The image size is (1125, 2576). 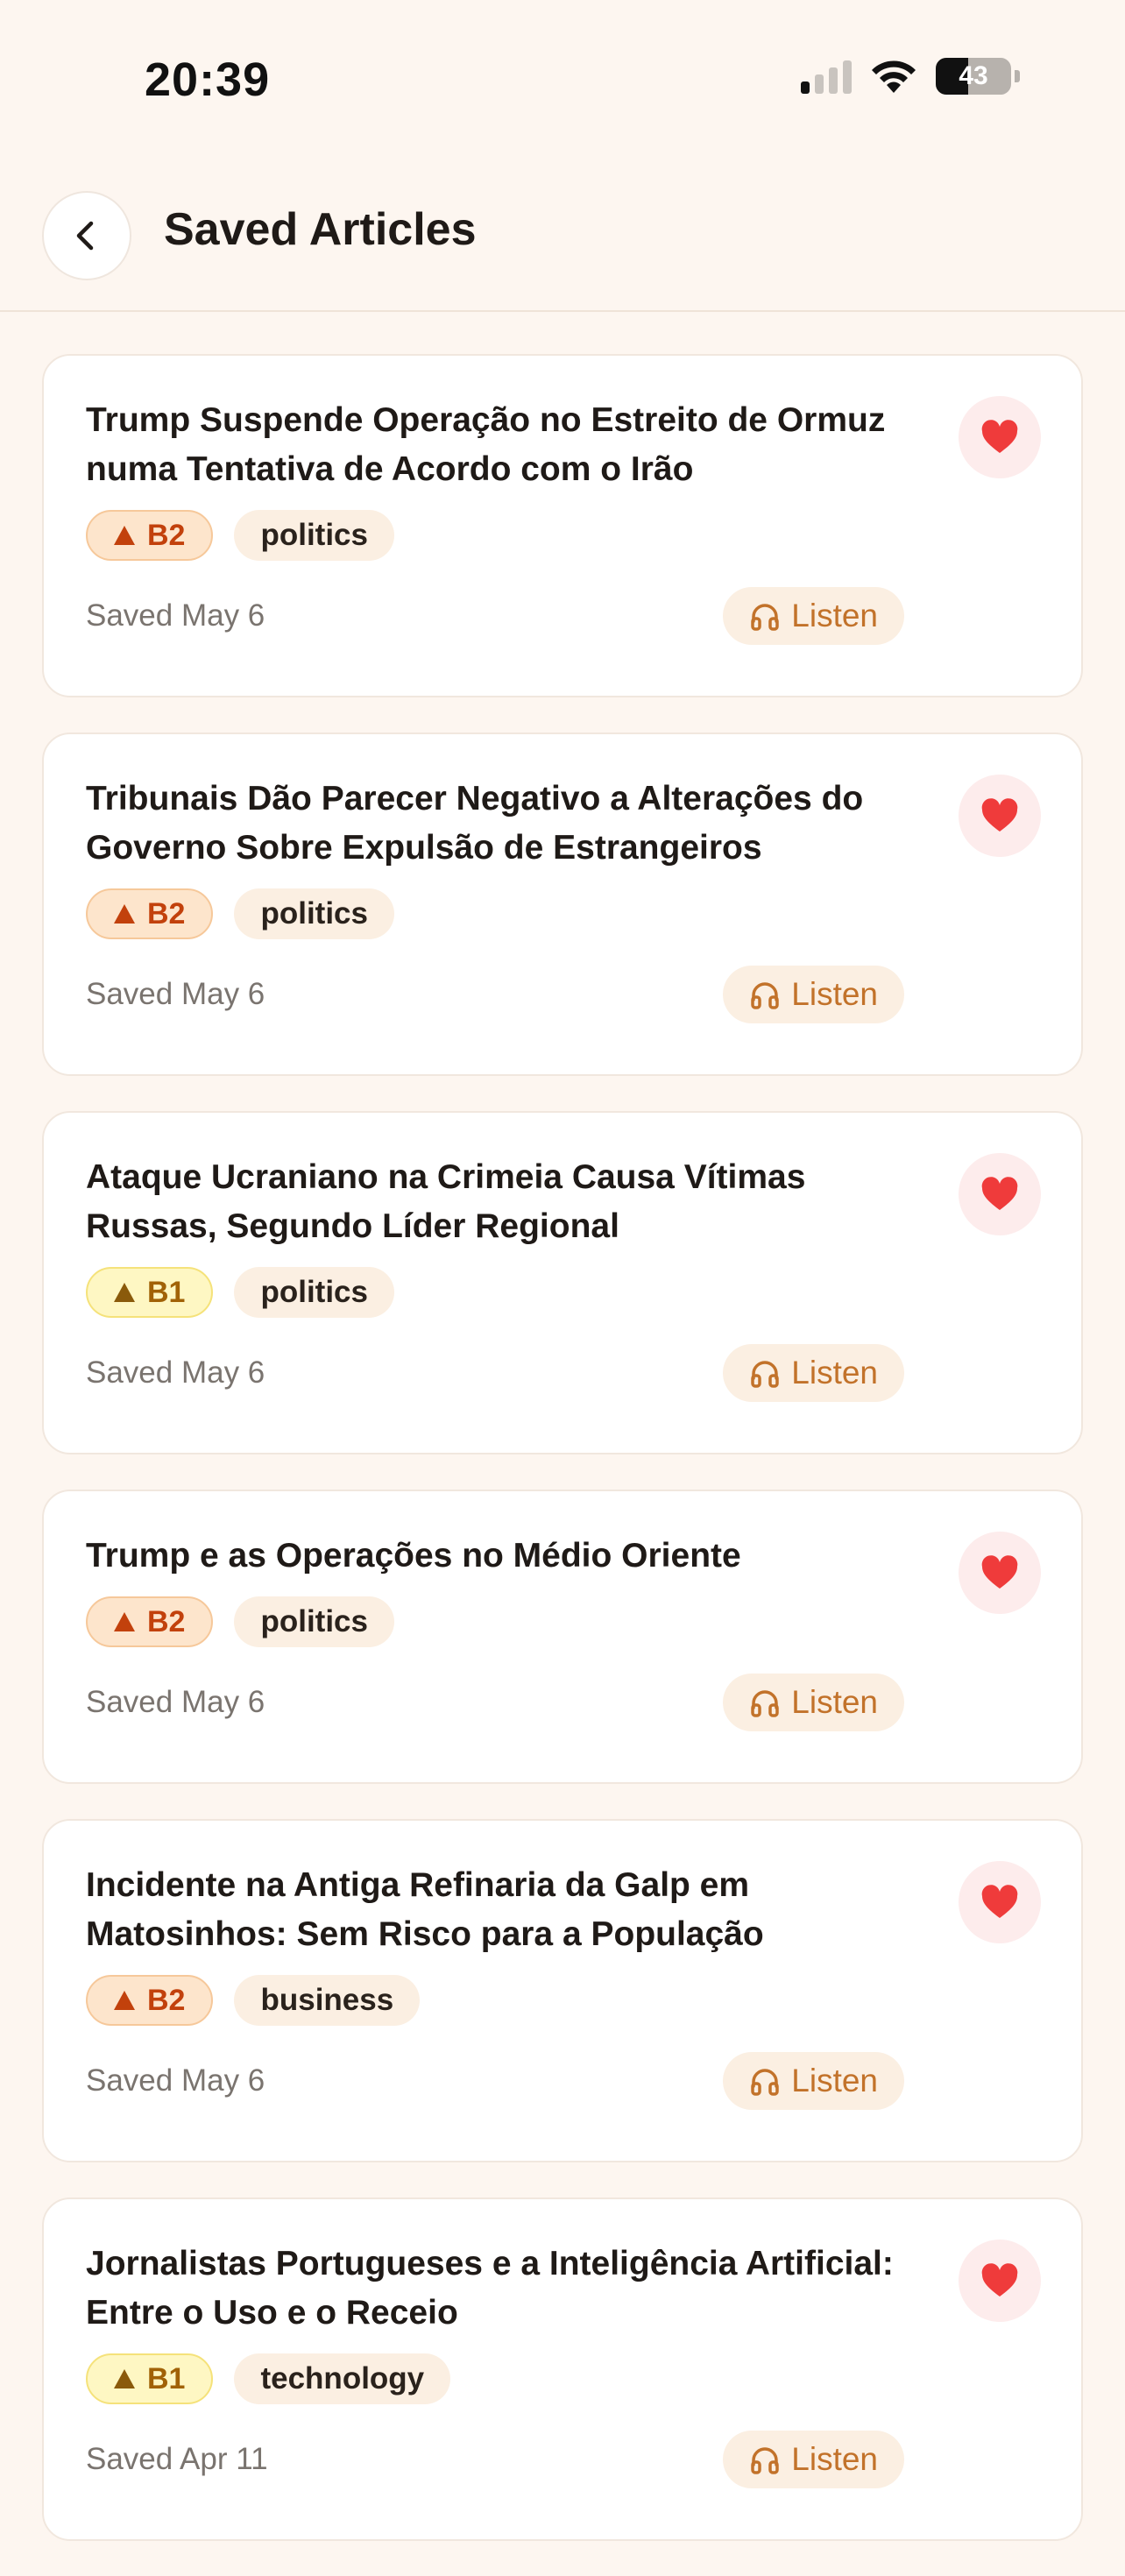 What do you see at coordinates (506, 1556) in the screenshot?
I see `article-title: Trump e as Operações no Médio Oriente` at bounding box center [506, 1556].